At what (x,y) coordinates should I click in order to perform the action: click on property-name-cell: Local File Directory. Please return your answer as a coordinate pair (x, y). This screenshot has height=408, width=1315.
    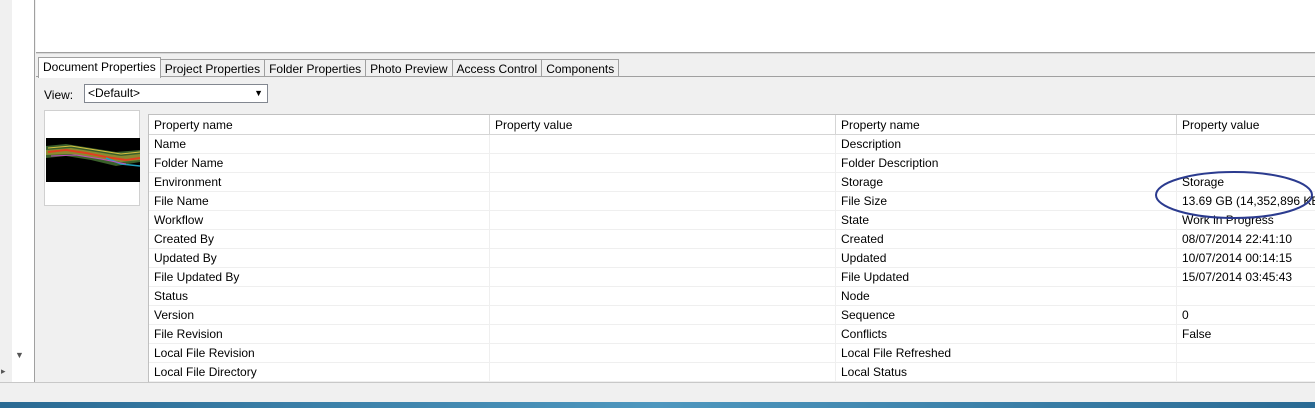
    Looking at the image, I should click on (319, 372).